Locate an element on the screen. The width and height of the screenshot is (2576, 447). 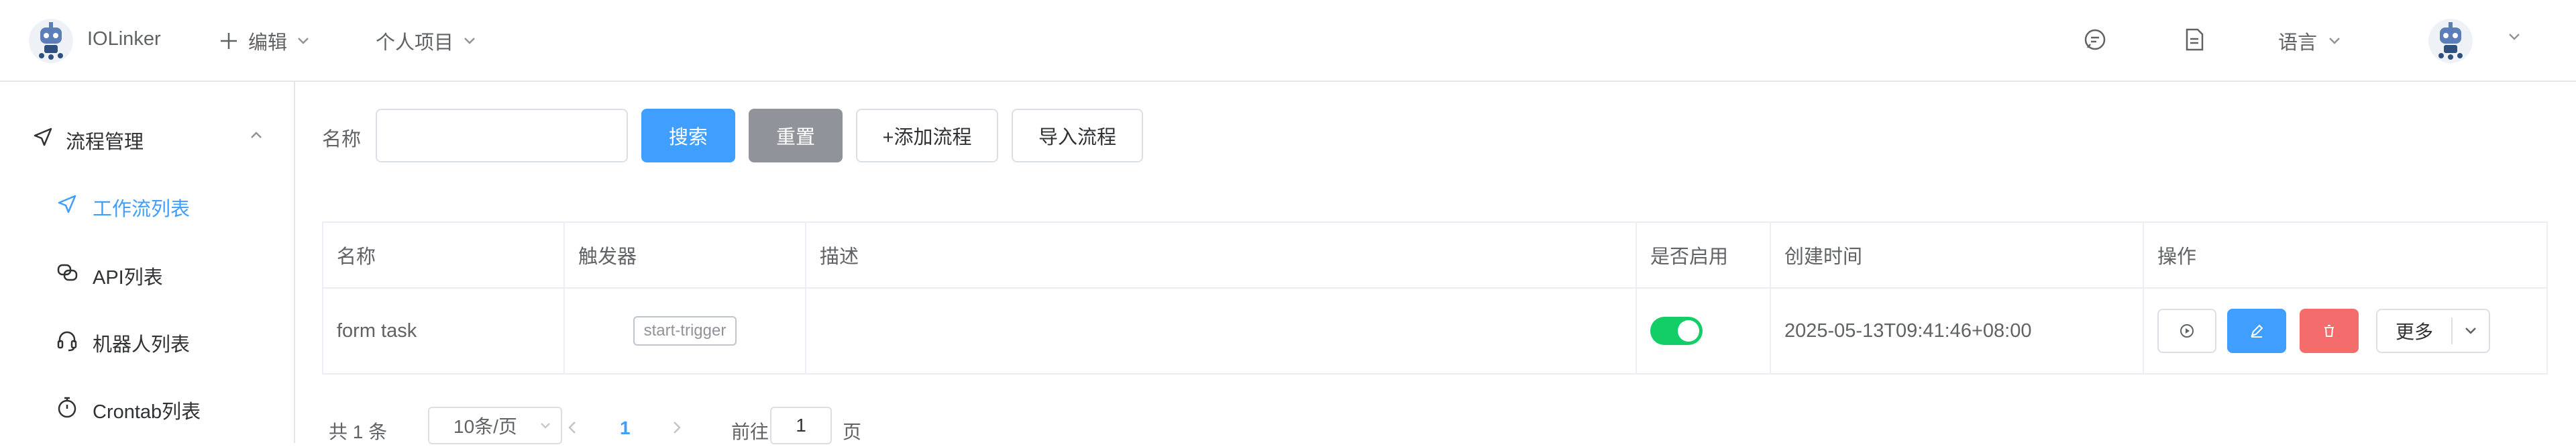
edit-icon is located at coordinates (2257, 331).